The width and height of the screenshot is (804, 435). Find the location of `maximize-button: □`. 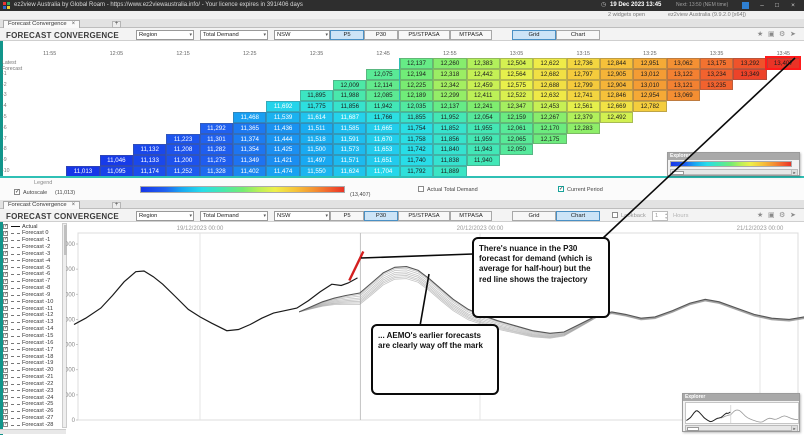

maximize-button: □ is located at coordinates (777, 5).